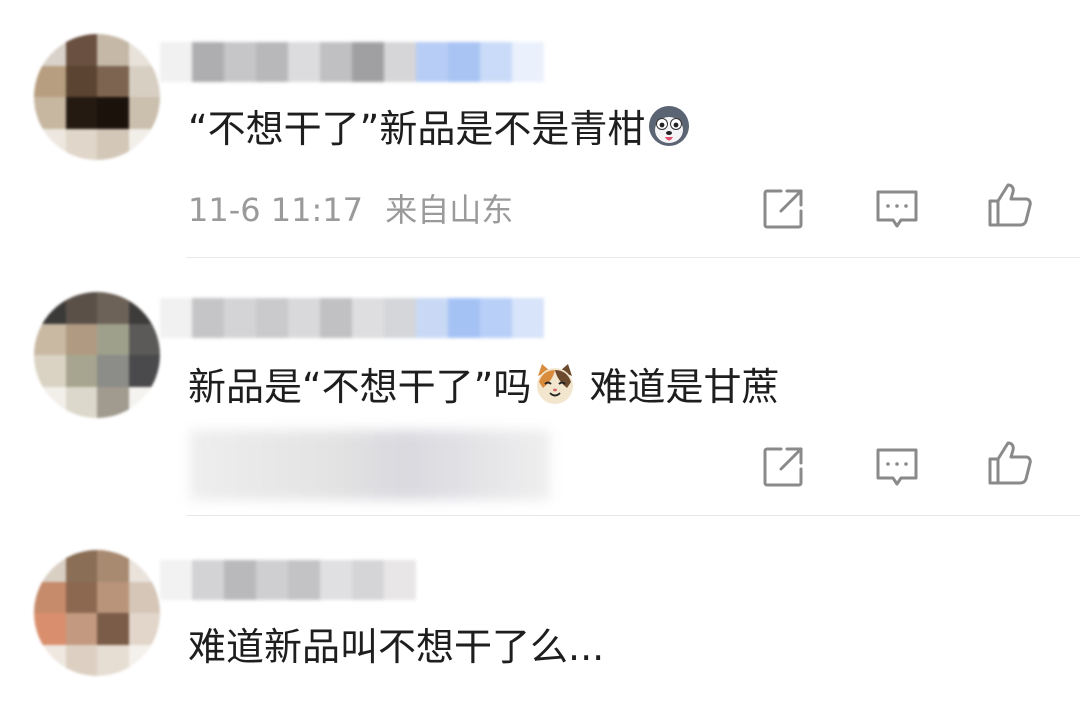 Image resolution: width=1080 pixels, height=706 pixels. I want to click on comment-location: 来自山东, so click(449, 210).